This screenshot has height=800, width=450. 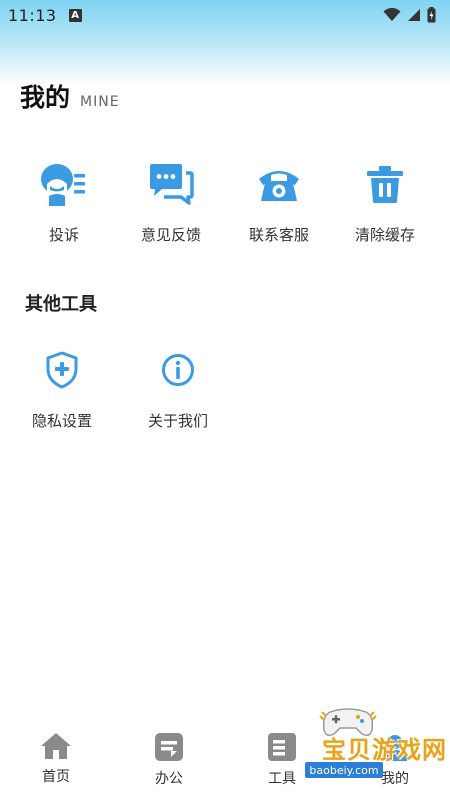 What do you see at coordinates (414, 15) in the screenshot?
I see `signal-icon` at bounding box center [414, 15].